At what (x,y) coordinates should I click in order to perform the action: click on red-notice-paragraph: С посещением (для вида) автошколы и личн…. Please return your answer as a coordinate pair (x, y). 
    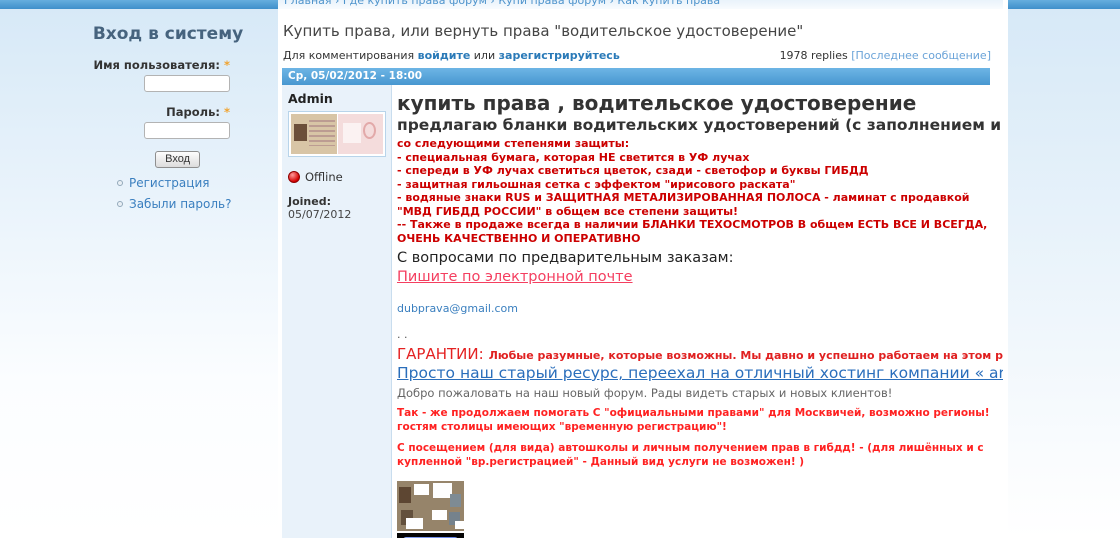
    Looking at the image, I should click on (690, 455).